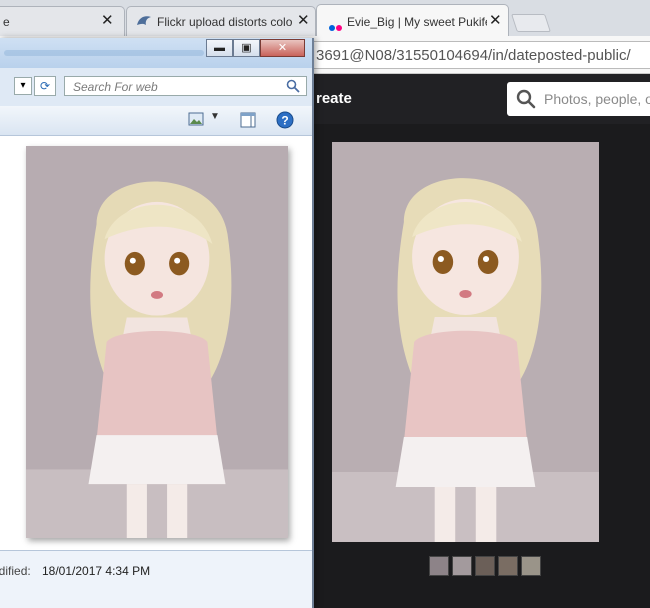 Image resolution: width=650 pixels, height=608 pixels. Describe the element at coordinates (336, 27) in the screenshot. I see `flickr-logo-icon` at that location.